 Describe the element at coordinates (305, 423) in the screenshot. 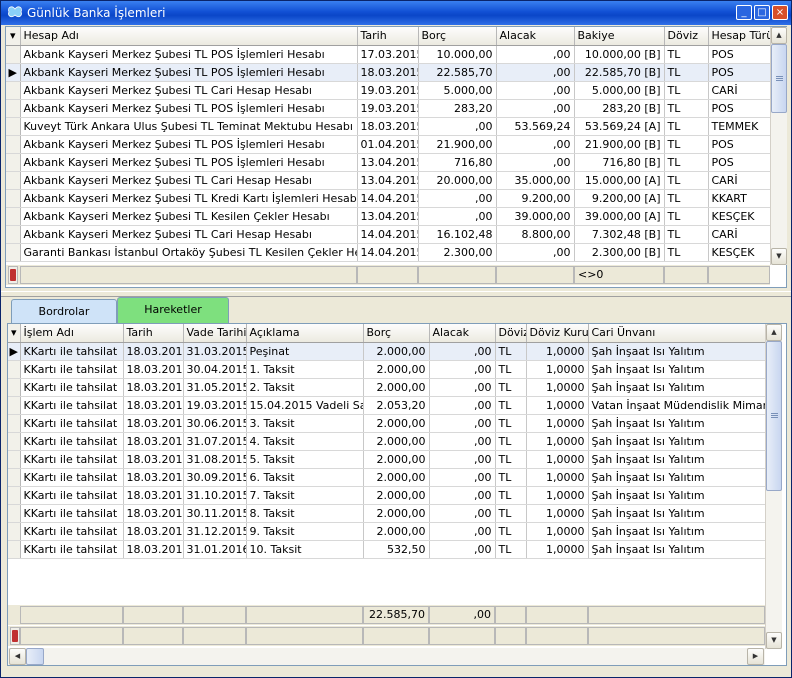

I see `table-cell: 3. Taksit` at that location.